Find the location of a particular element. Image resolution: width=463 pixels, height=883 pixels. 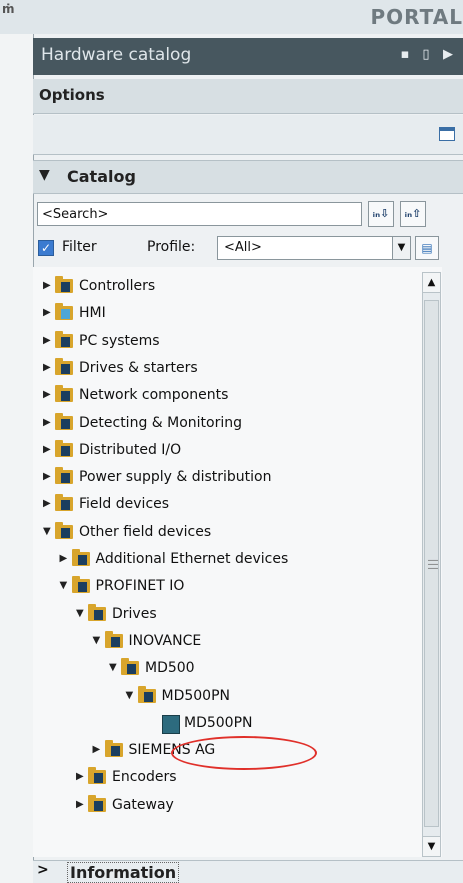

scroll-up-icon: ▲ is located at coordinates (431, 283).